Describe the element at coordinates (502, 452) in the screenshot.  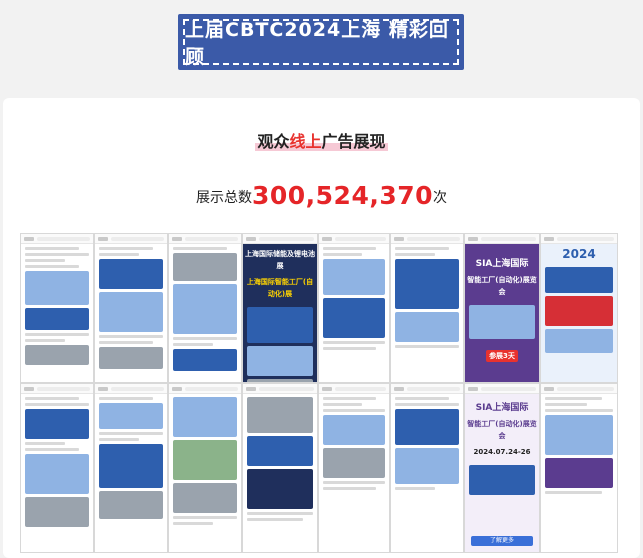
I see `poster-date: 2024.07.24-26` at that location.